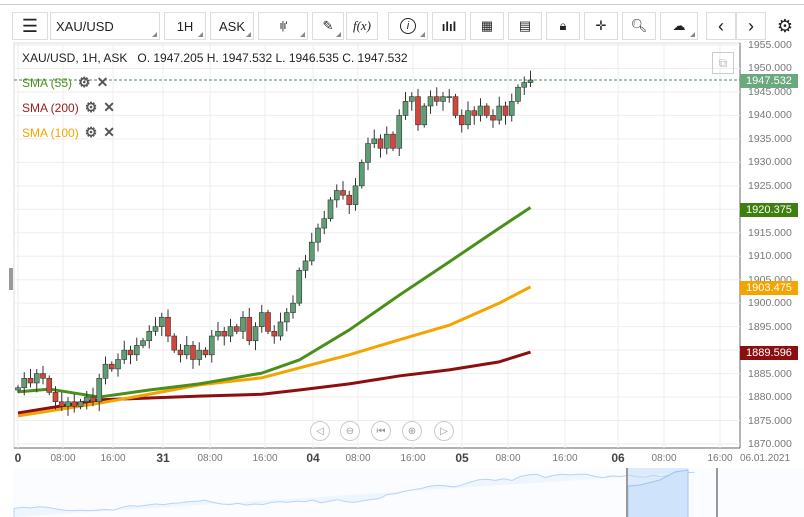  I want to click on y-tick-label: 1930.000, so click(770, 162).